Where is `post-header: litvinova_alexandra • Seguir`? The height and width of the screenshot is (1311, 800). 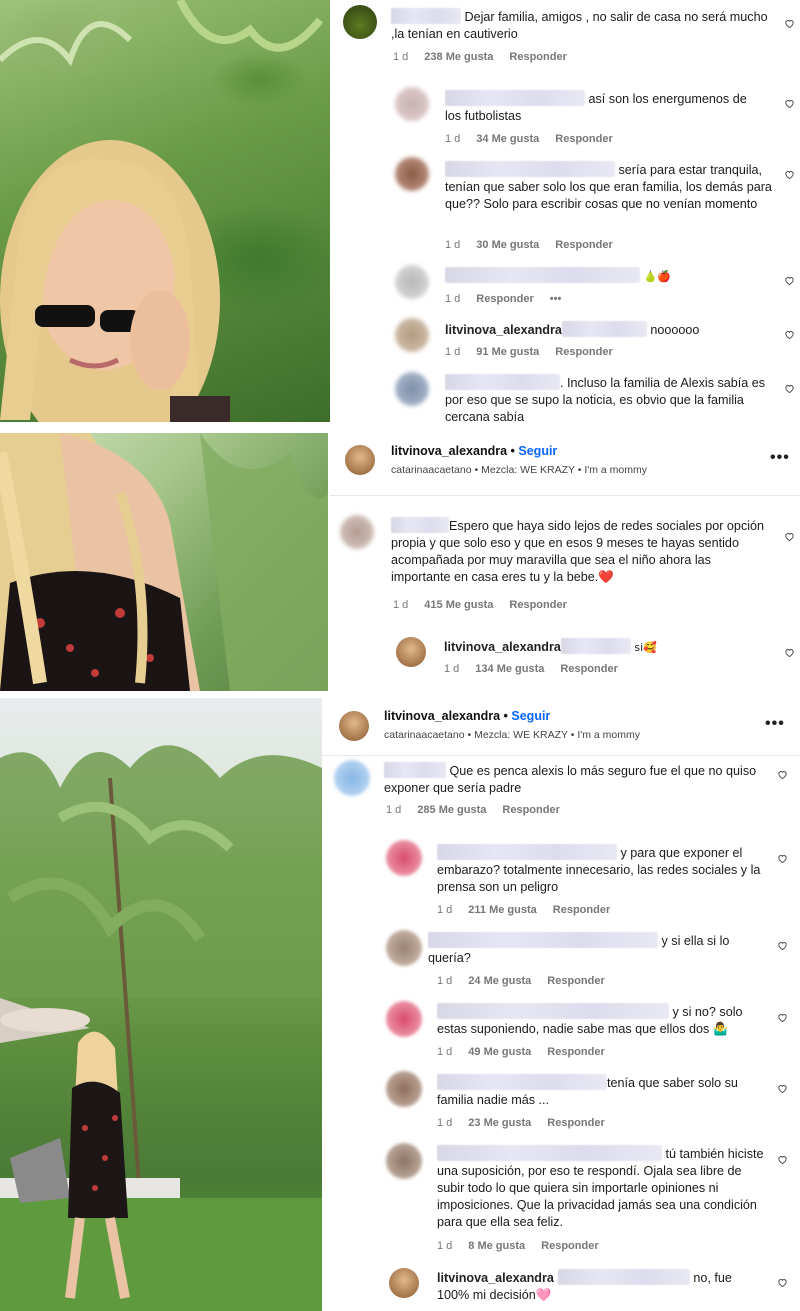 post-header: litvinova_alexandra • Seguir is located at coordinates (467, 716).